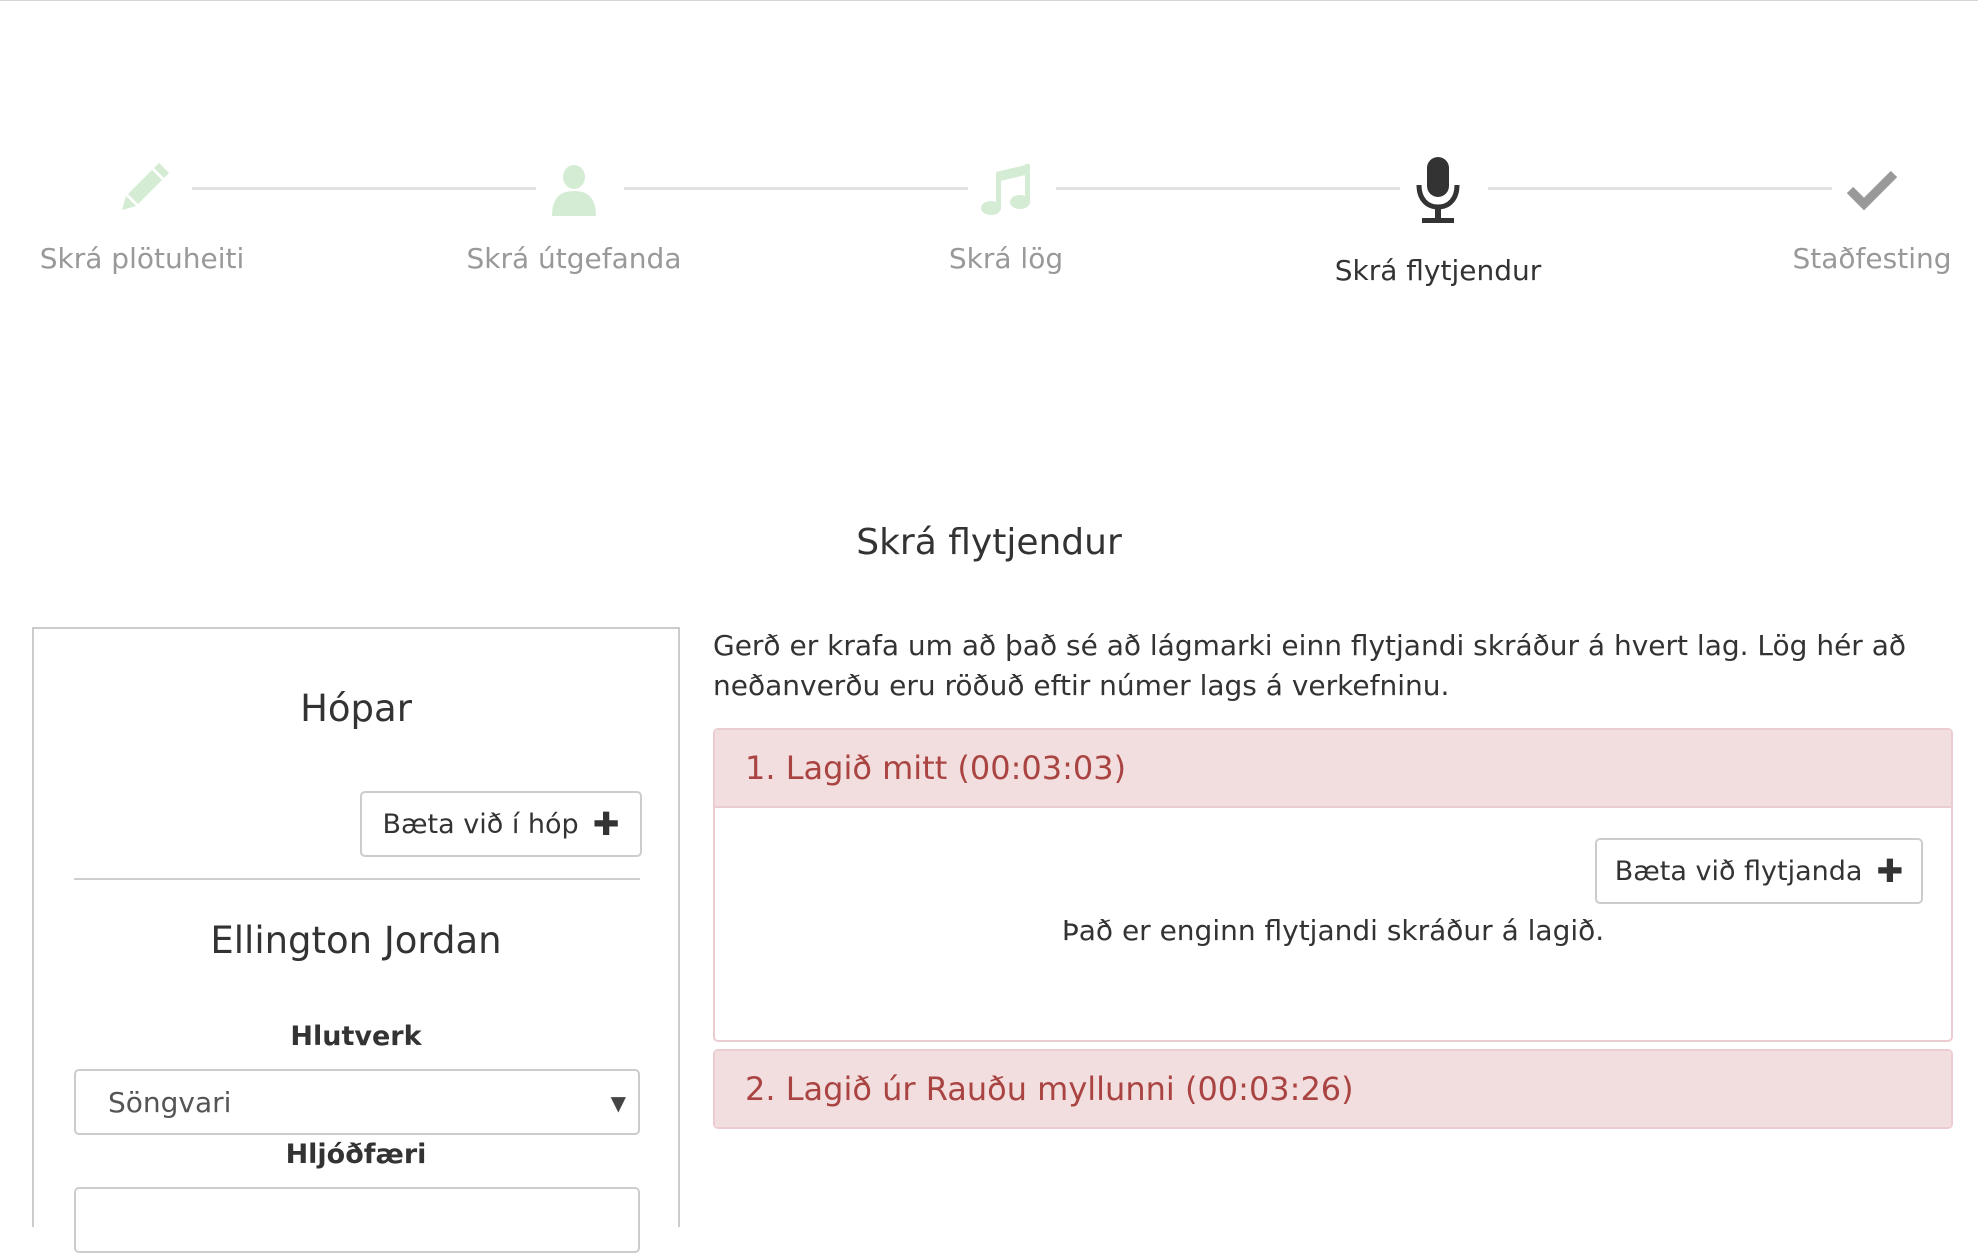 This screenshot has height=1253, width=1978. What do you see at coordinates (1006, 258) in the screenshot?
I see `step-label: Skrá lög` at bounding box center [1006, 258].